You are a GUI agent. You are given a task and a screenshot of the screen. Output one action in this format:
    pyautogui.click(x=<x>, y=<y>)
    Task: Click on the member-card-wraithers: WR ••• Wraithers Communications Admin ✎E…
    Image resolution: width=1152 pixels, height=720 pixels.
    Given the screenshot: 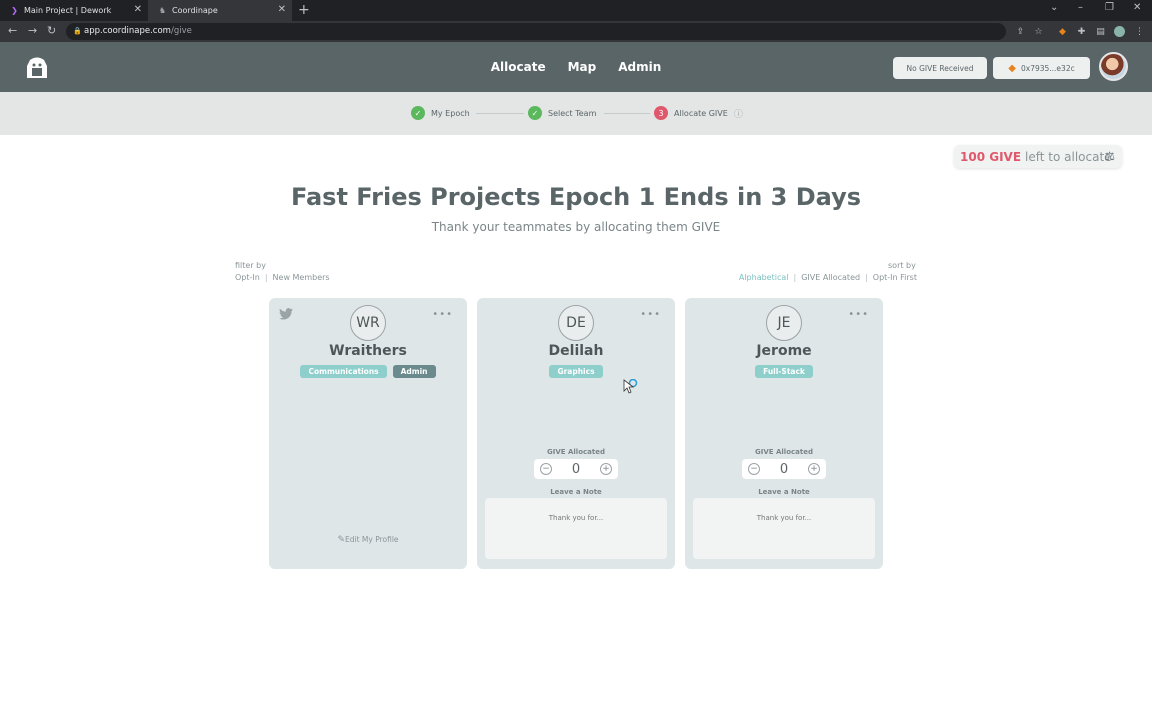 What is the action you would take?
    pyautogui.click(x=368, y=433)
    